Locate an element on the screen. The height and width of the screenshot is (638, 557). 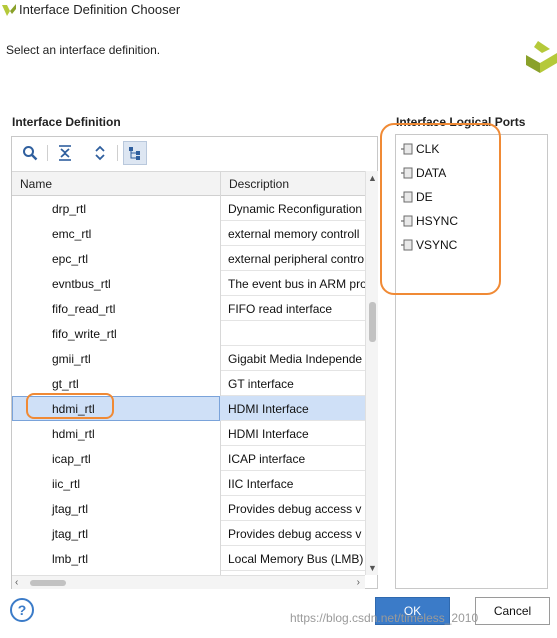
table-row: iic_rtl IIC Interface is located at coordinates (188, 483).